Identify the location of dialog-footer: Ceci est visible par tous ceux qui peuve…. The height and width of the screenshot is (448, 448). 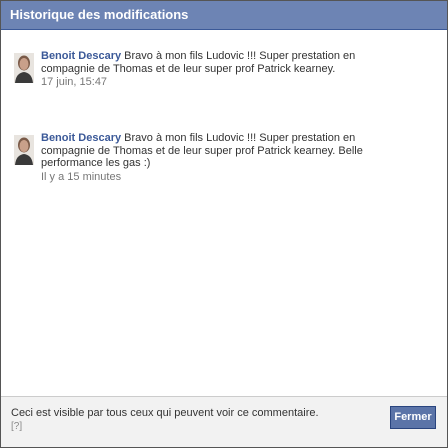
(224, 421).